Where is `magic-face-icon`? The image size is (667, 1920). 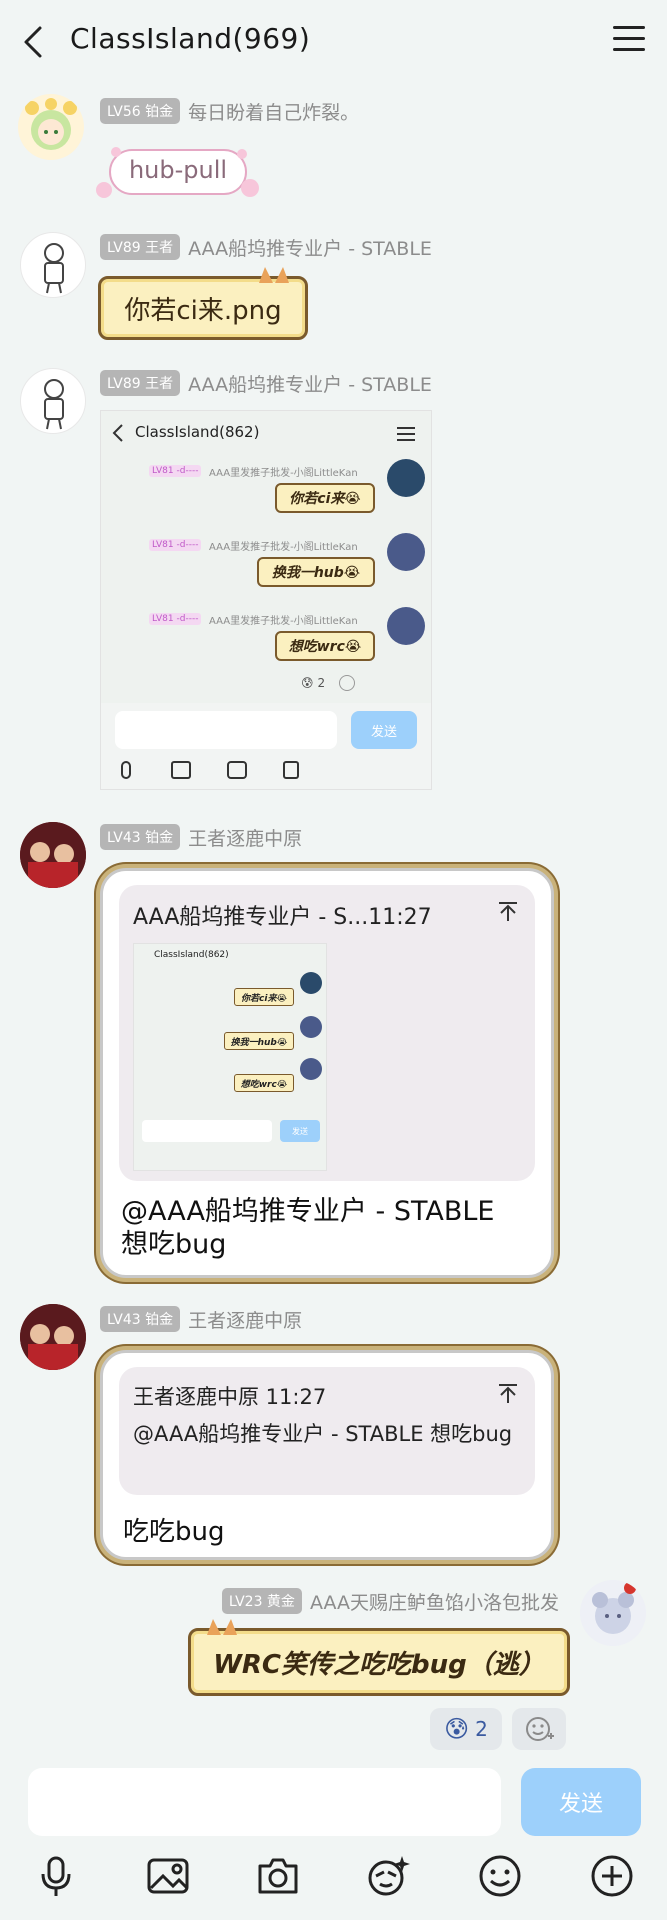 magic-face-icon is located at coordinates (388, 1876).